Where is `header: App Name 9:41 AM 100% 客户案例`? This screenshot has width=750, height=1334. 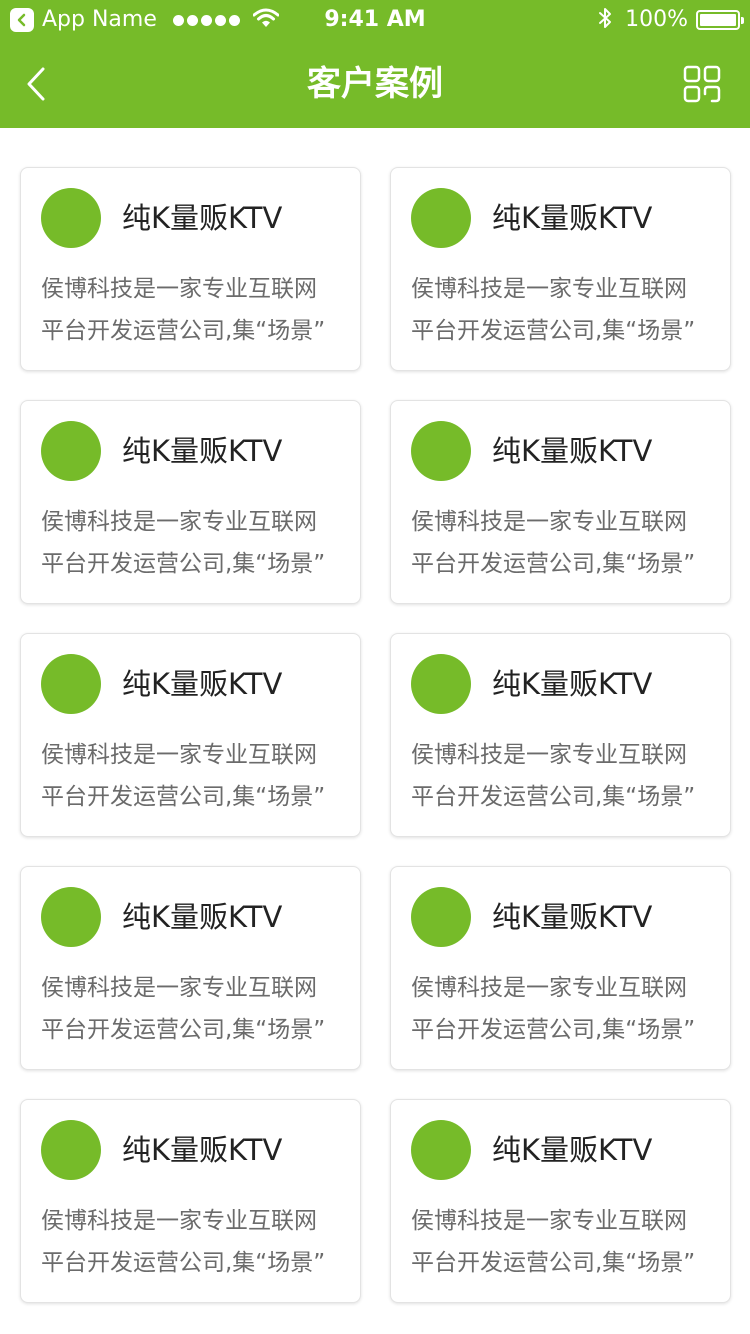 header: App Name 9:41 AM 100% 客户案例 is located at coordinates (375, 64).